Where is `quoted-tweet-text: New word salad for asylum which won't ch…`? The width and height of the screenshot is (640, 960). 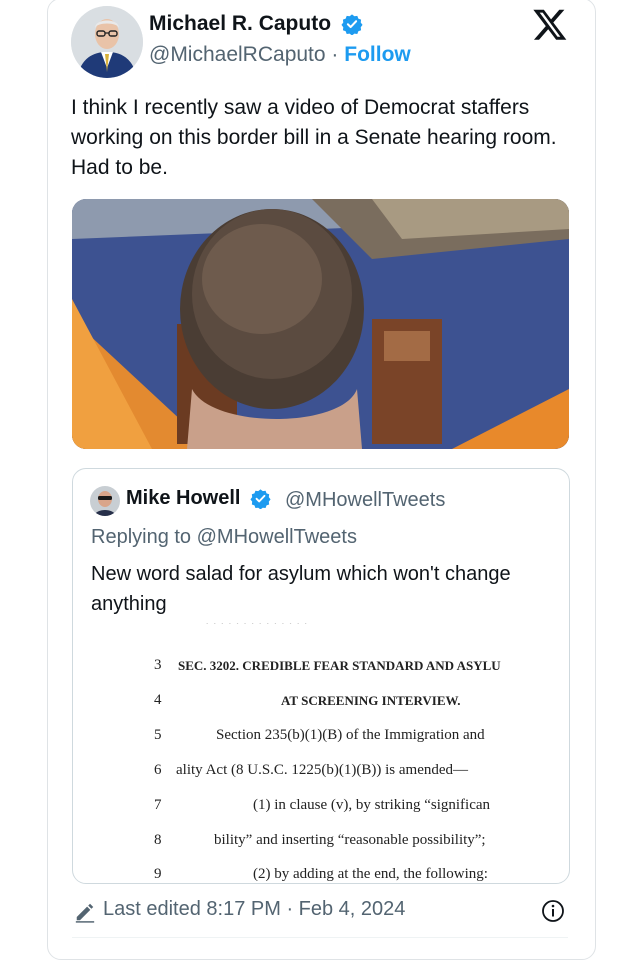 quoted-tweet-text: New word salad for asylum which won't ch… is located at coordinates (301, 589).